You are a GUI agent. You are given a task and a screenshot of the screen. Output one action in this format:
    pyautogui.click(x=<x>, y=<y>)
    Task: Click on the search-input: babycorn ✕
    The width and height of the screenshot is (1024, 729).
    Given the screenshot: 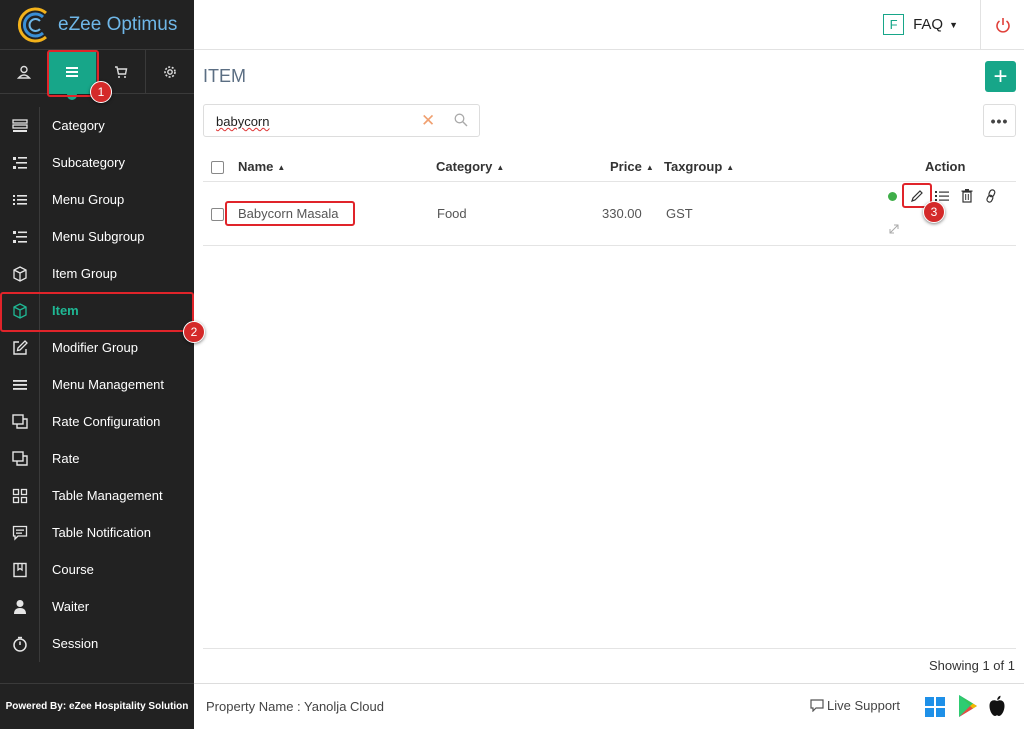 What is the action you would take?
    pyautogui.click(x=341, y=120)
    